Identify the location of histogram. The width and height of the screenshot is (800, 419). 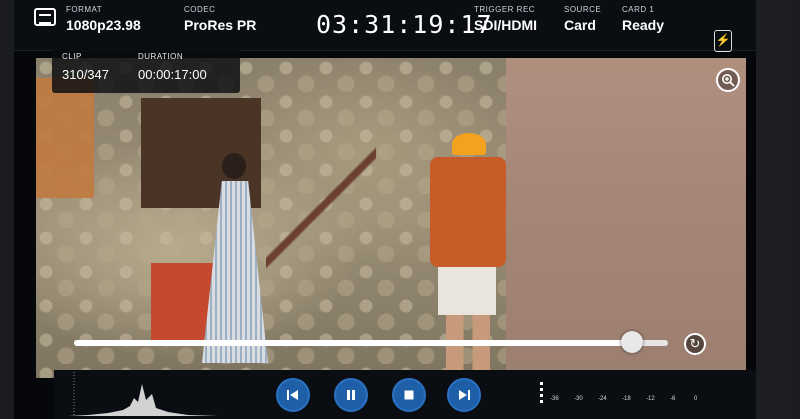
(143, 394).